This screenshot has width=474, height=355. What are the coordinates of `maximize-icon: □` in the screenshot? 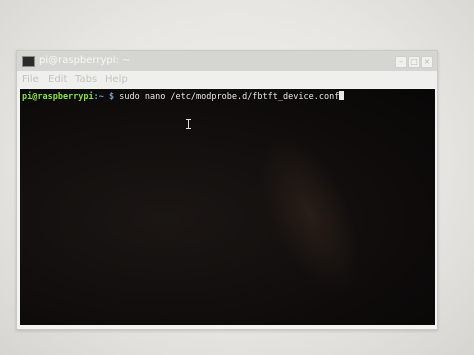 It's located at (414, 62).